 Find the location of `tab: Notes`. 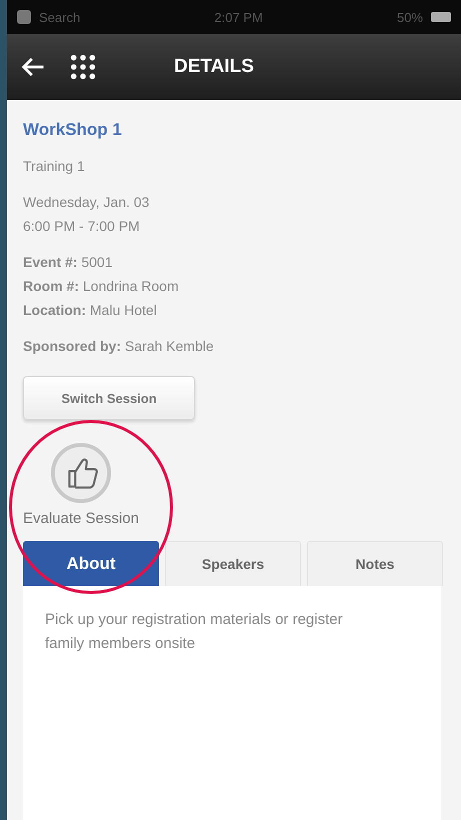

tab: Notes is located at coordinates (375, 563).